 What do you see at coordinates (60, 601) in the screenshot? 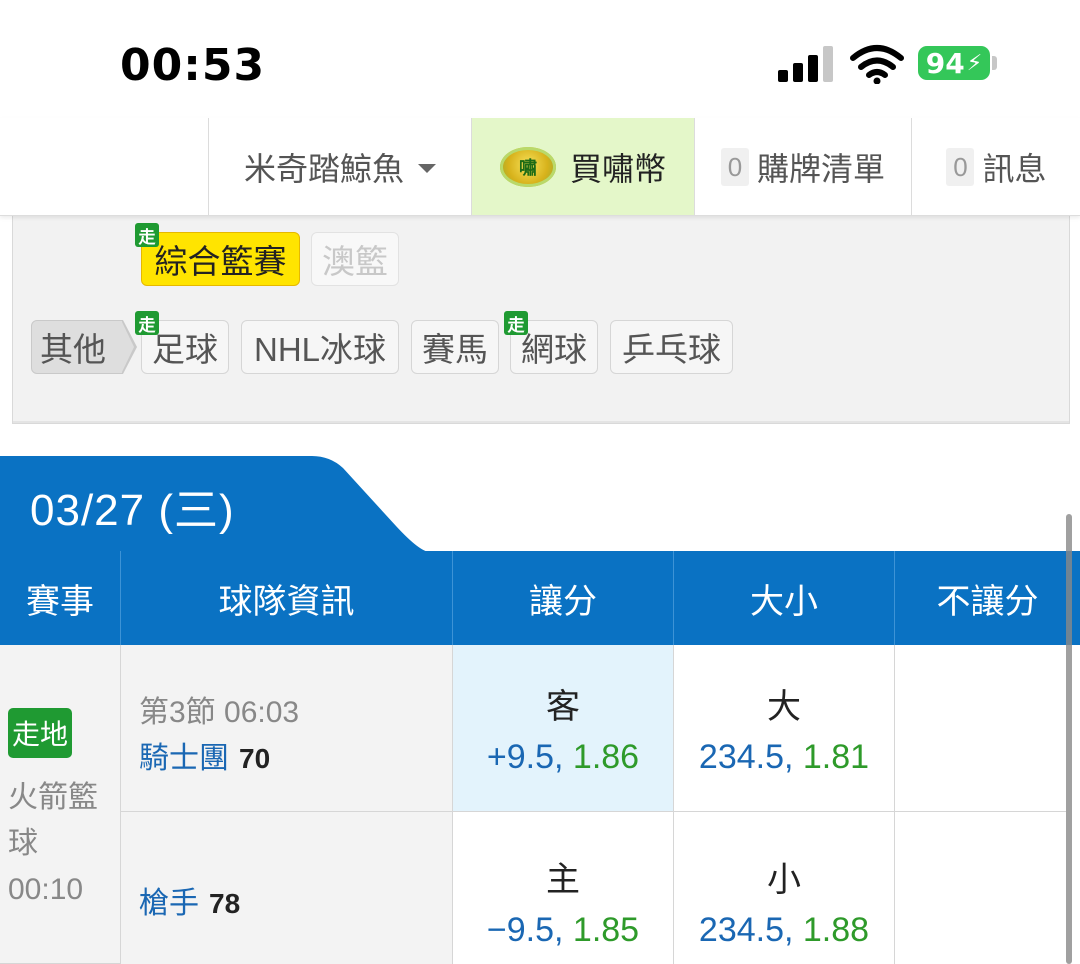
I see `header-event: 賽事` at bounding box center [60, 601].